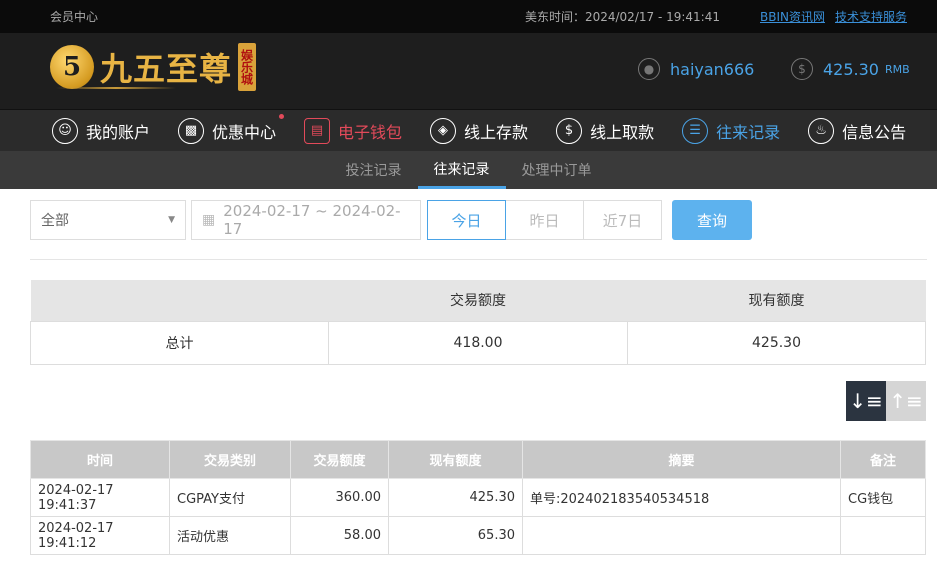  What do you see at coordinates (455, 535) in the screenshot?
I see `cell-balance: 65.30` at bounding box center [455, 535].